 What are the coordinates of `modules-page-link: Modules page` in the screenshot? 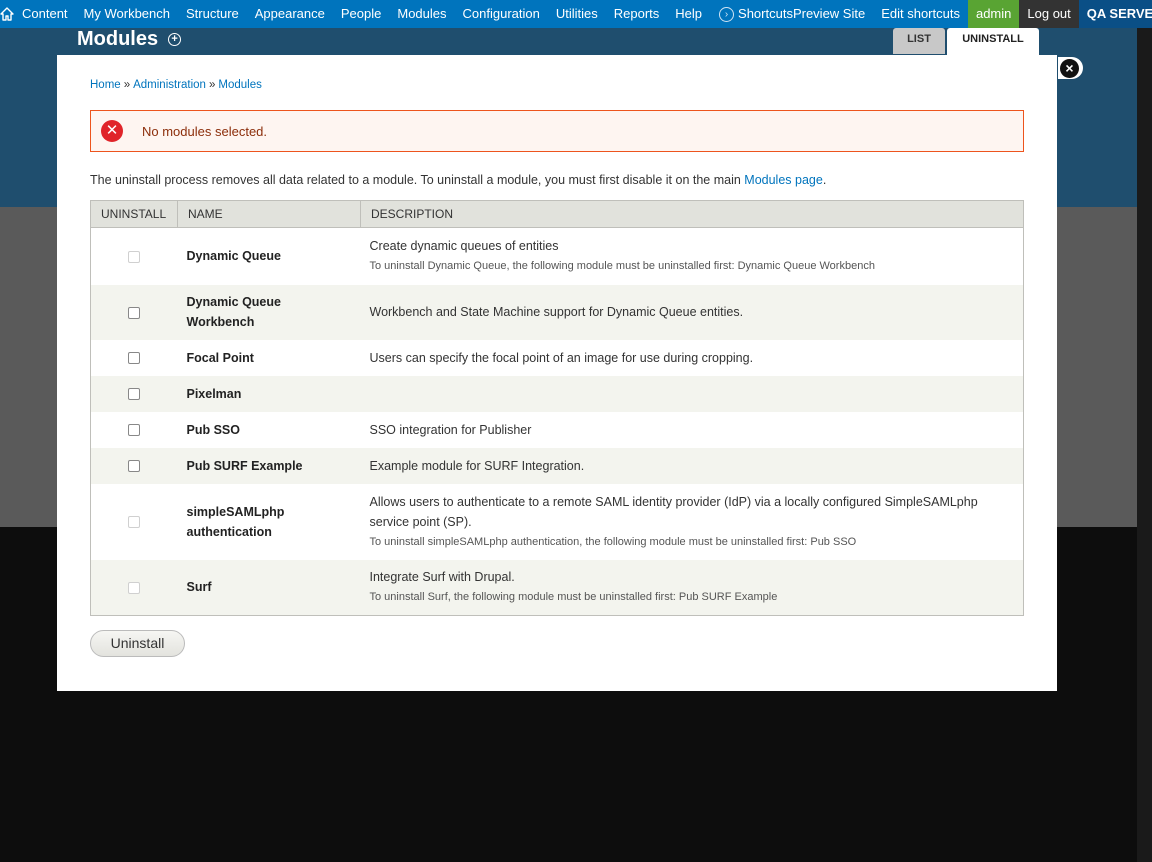 It's located at (783, 180).